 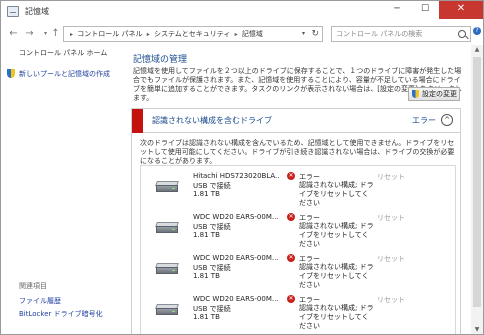 What do you see at coordinates (447, 120) in the screenshot?
I see `collapse-chevron-icon: ^` at bounding box center [447, 120].